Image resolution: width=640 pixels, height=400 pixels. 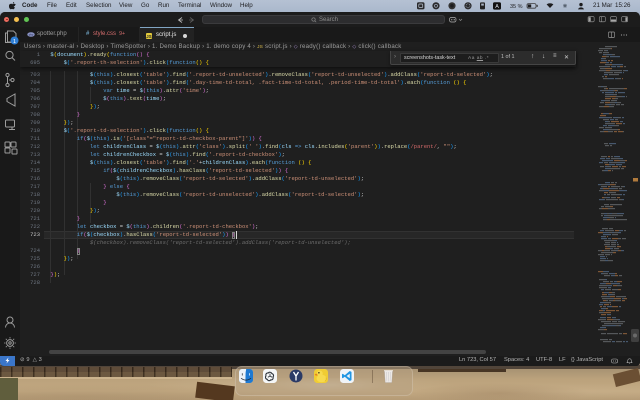 I want to click on svg-text: A, so click(x=497, y=7).